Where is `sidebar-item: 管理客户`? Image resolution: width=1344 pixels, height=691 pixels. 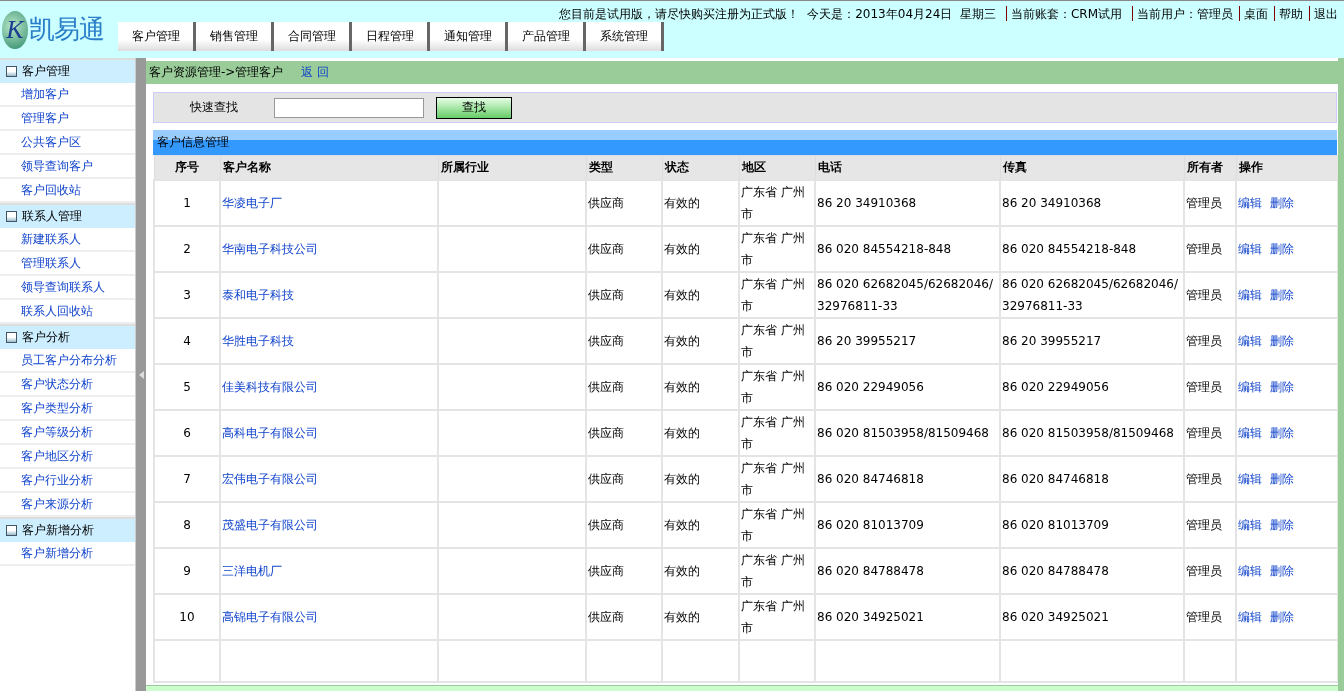 sidebar-item: 管理客户 is located at coordinates (67, 119).